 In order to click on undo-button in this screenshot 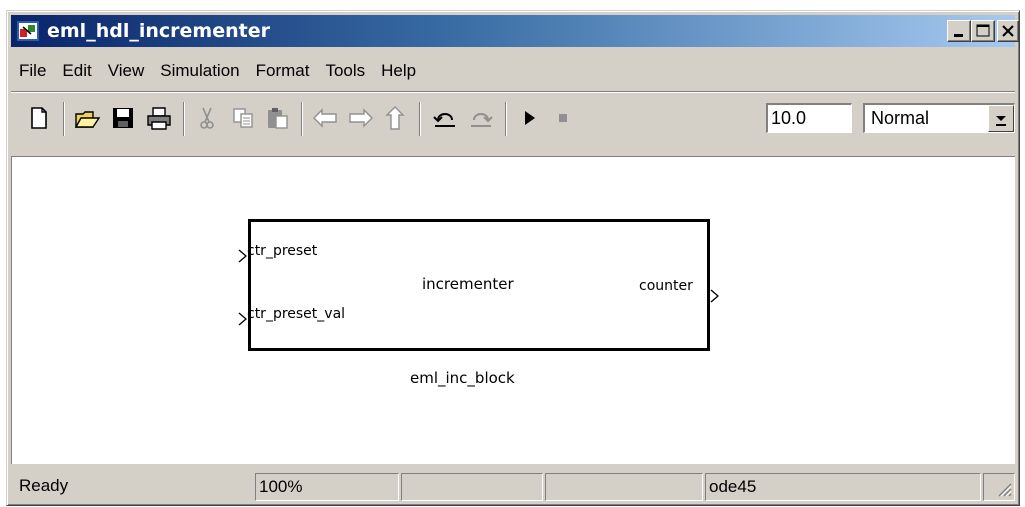, I will do `click(445, 118)`.